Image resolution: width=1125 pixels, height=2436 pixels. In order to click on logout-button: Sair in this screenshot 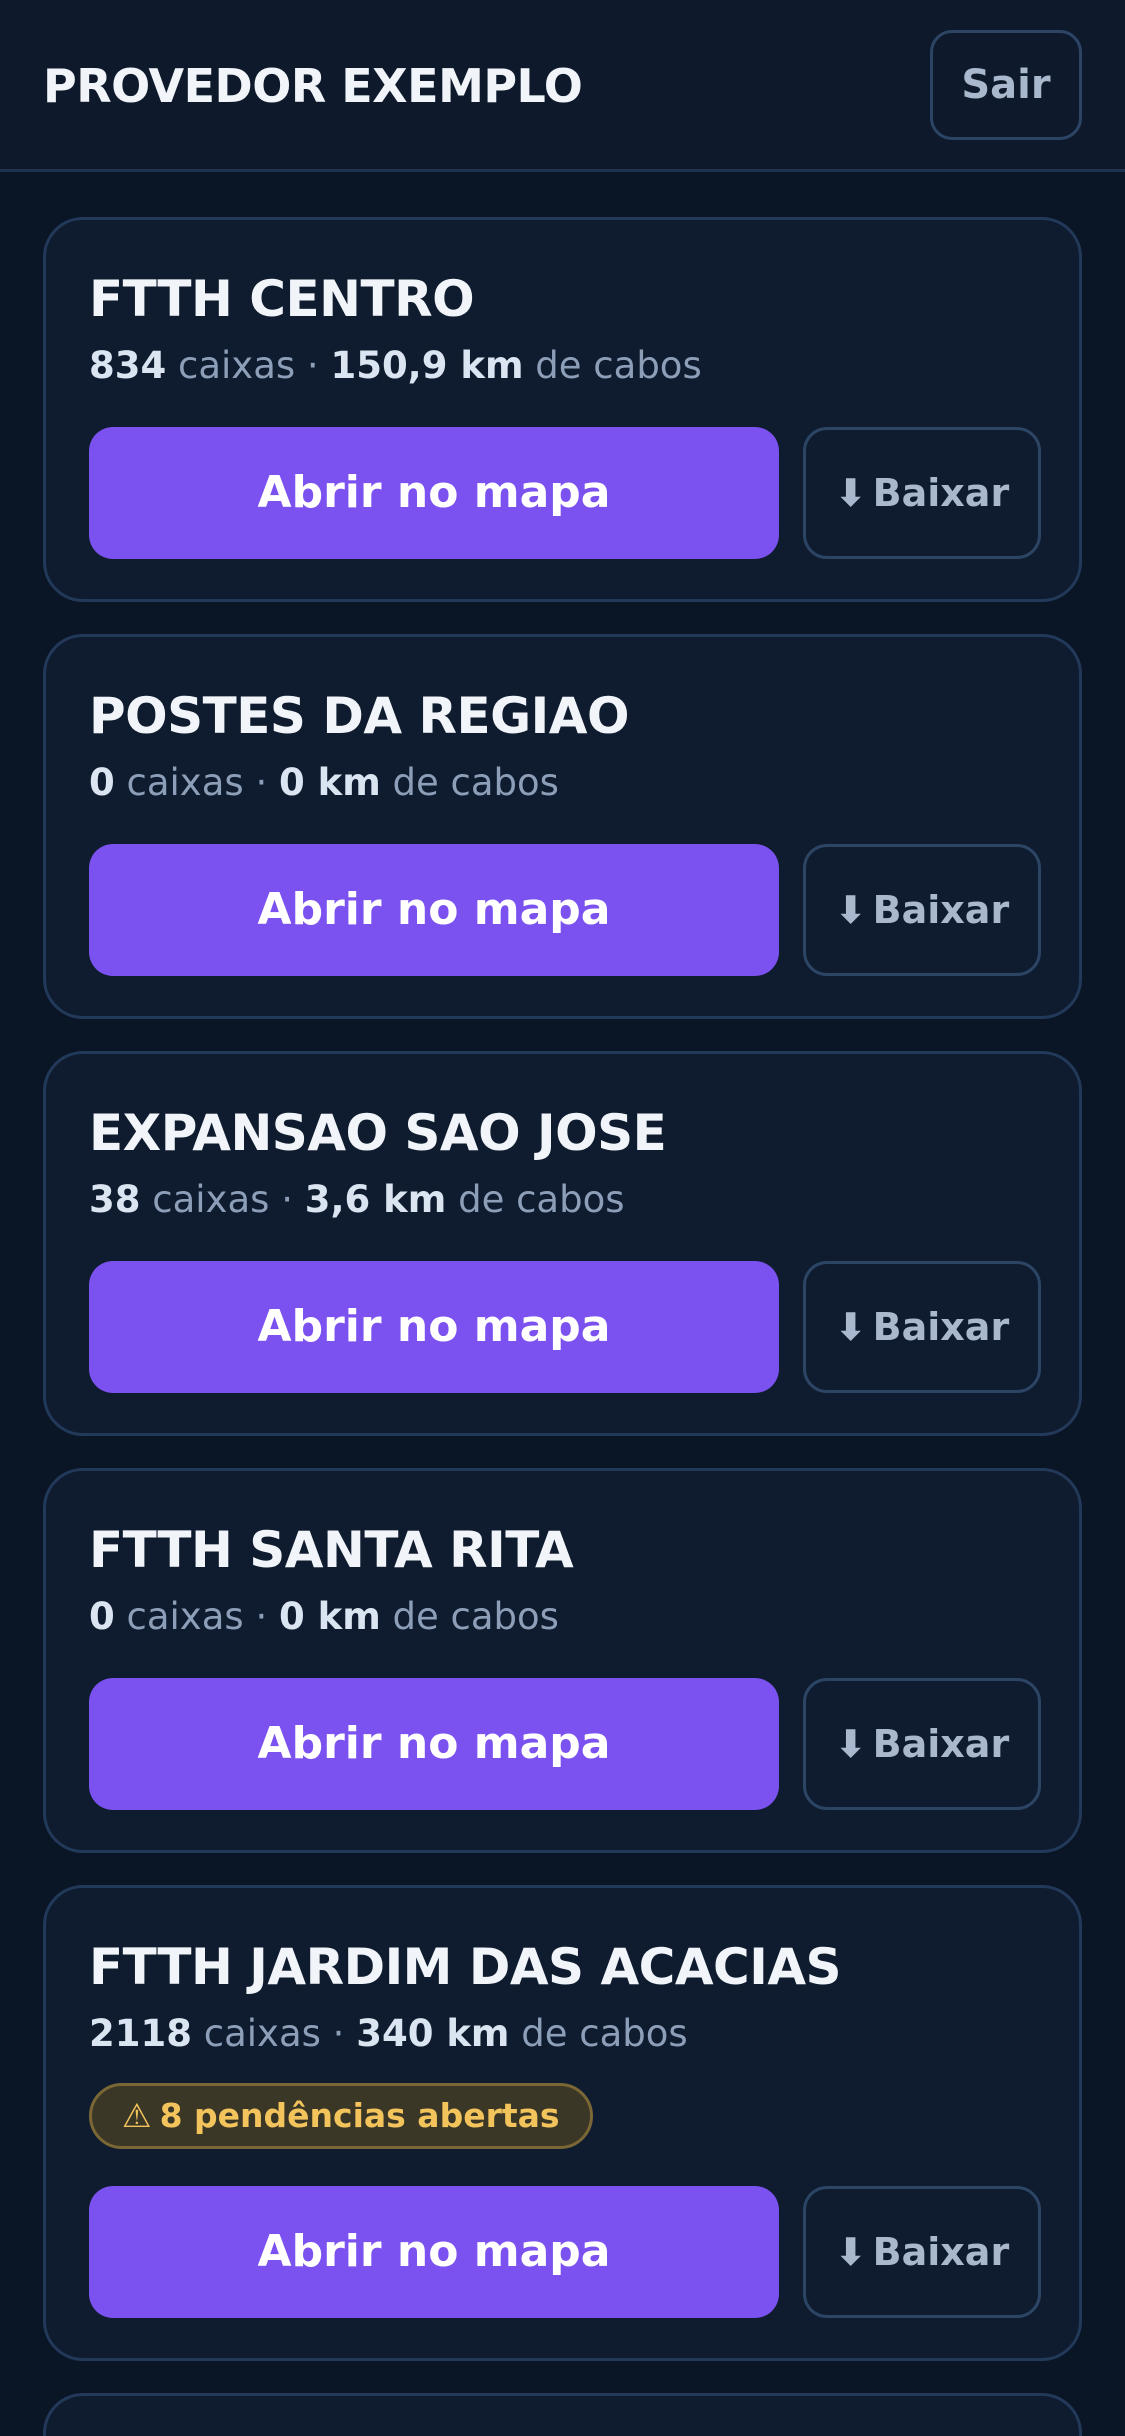, I will do `click(1006, 85)`.